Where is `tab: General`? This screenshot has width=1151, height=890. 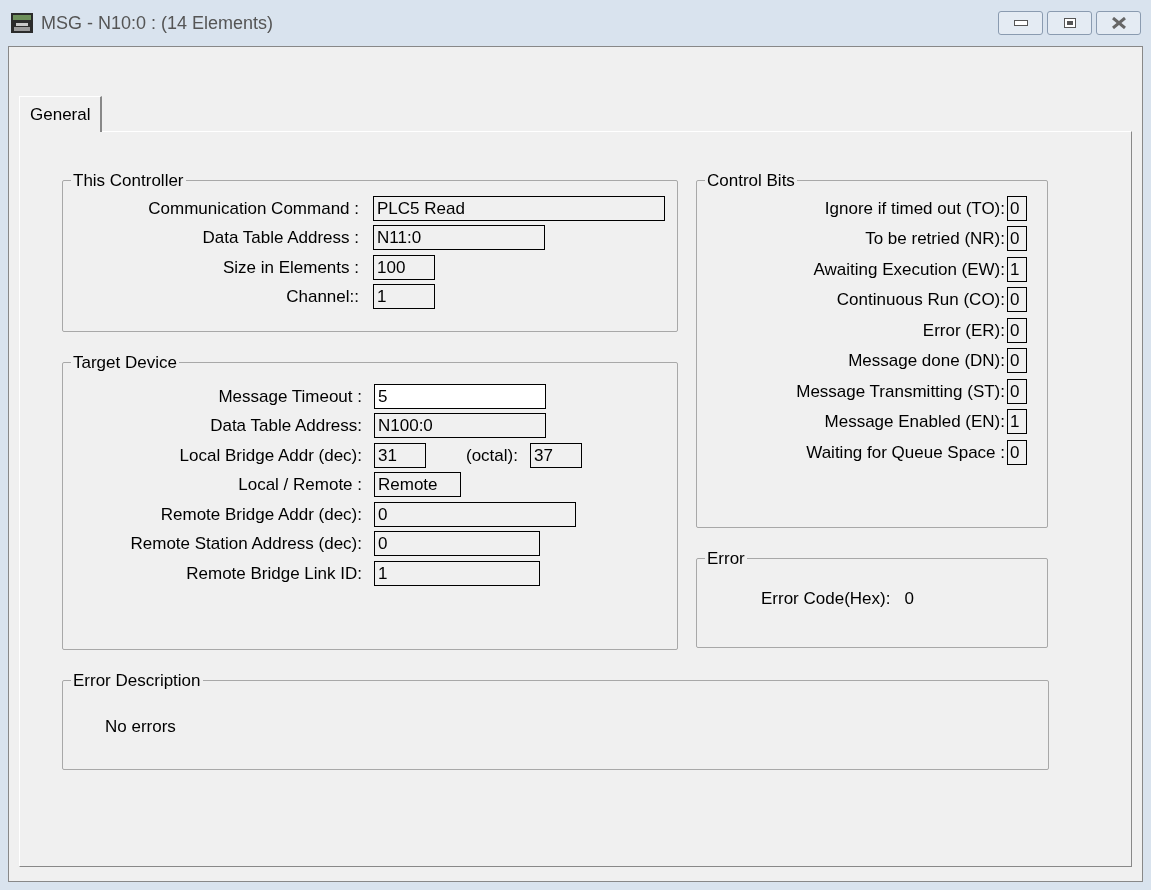
tab: General is located at coordinates (61, 114).